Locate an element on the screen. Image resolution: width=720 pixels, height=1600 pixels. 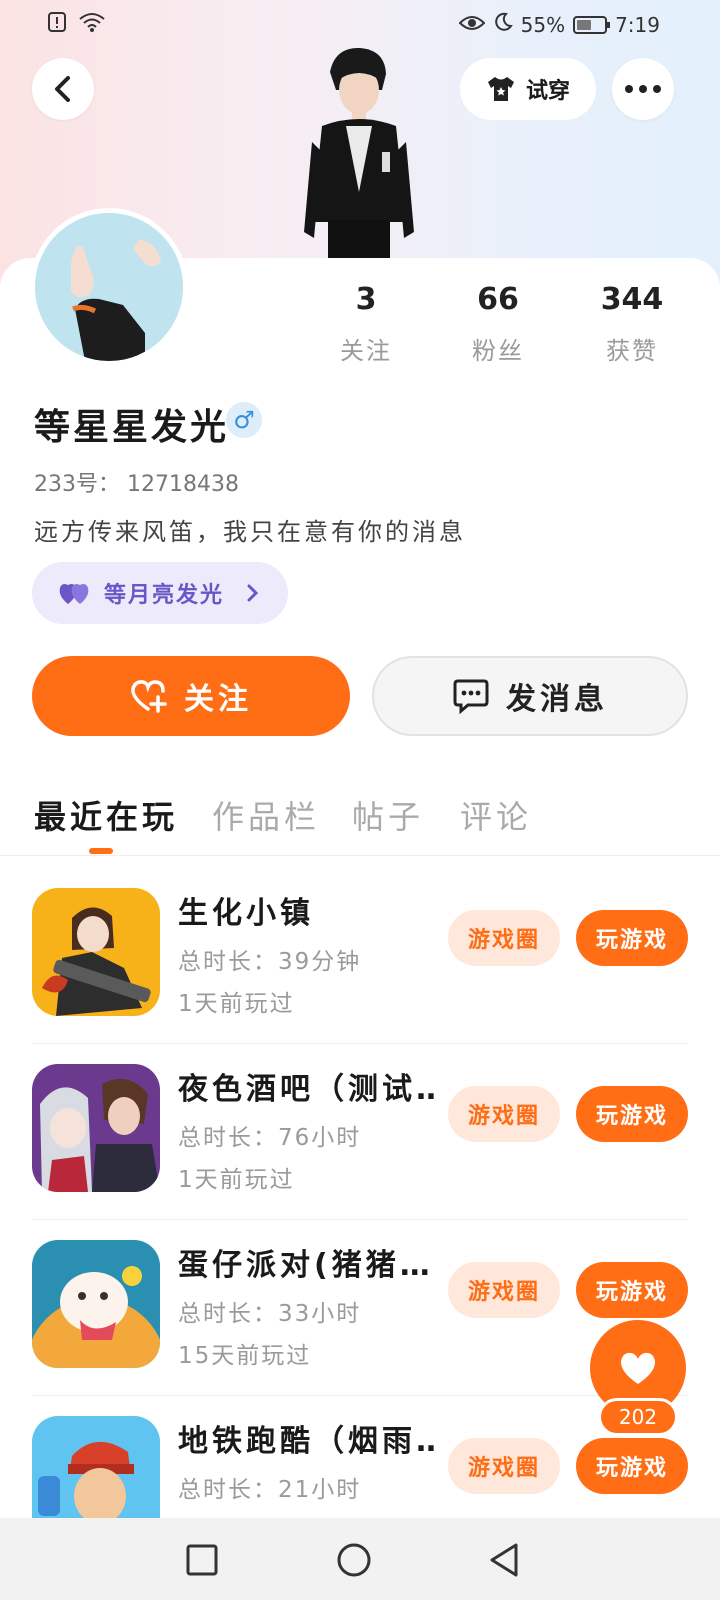
clock-time: 7:19 is located at coordinates (637, 24).